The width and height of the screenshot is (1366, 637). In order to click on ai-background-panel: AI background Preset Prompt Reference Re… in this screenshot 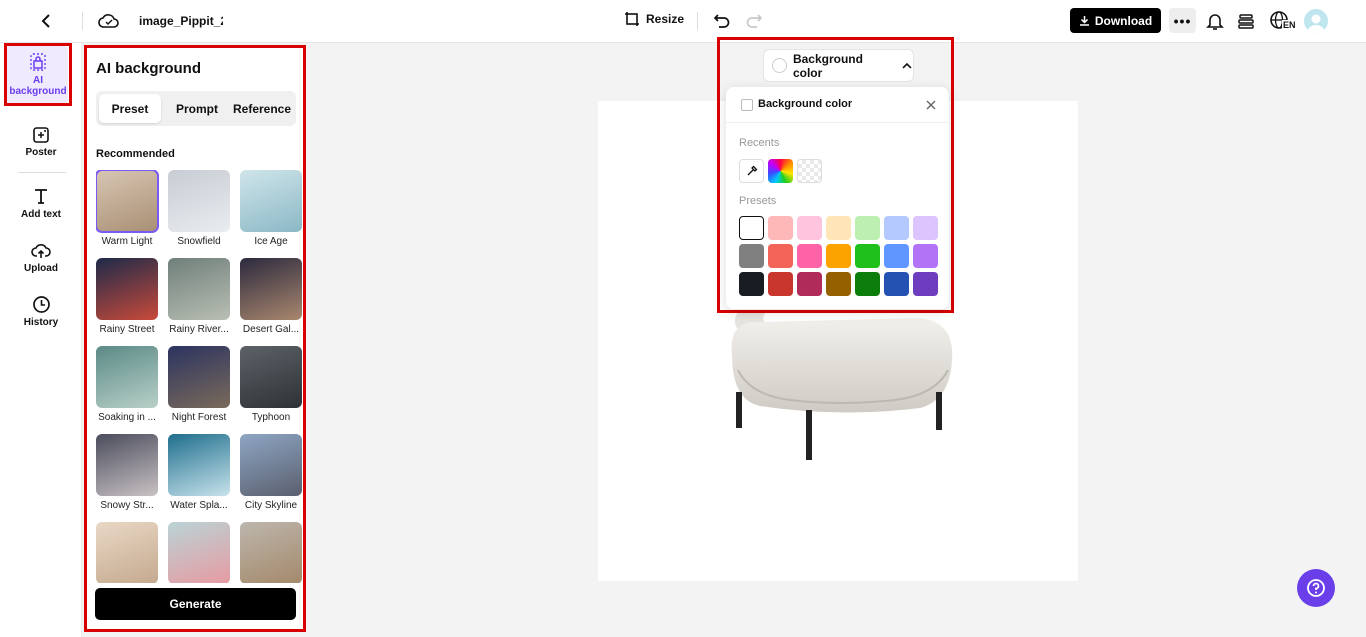, I will do `click(195, 338)`.